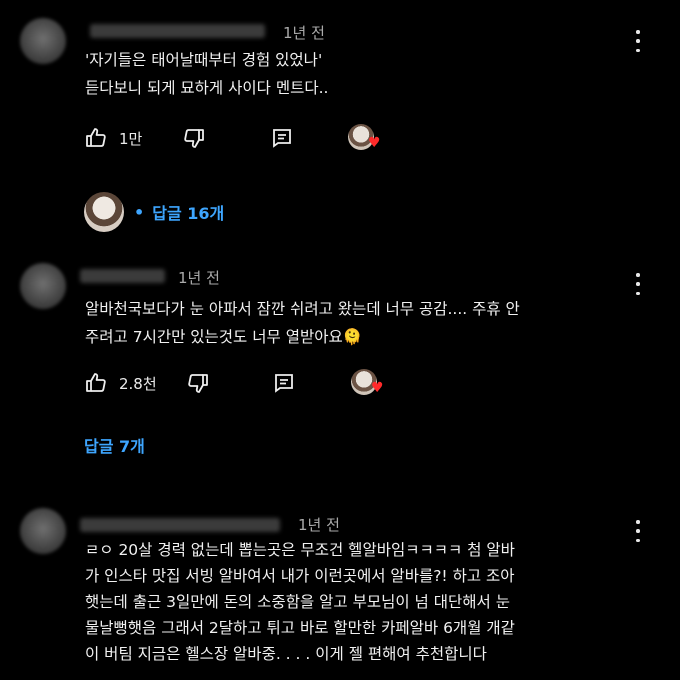  What do you see at coordinates (300, 550) in the screenshot?
I see `comment-text-line: ㄹㅇ 20살 경력 없는데 뽑는곳은 무조건 헬알바임ㅋㅋㅋㅋ 첨 알바` at bounding box center [300, 550].